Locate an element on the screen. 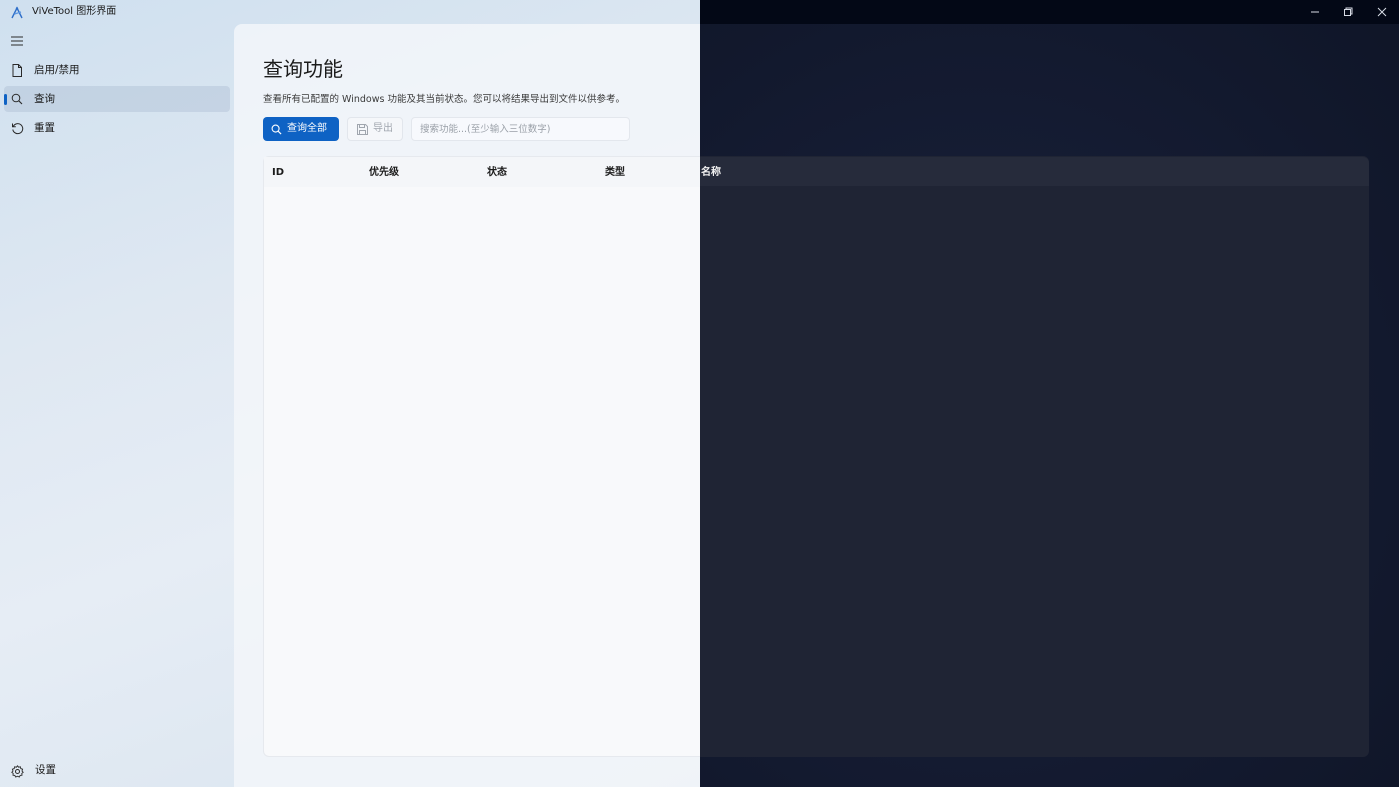  nav-item-query: 查询 is located at coordinates (117, 99).